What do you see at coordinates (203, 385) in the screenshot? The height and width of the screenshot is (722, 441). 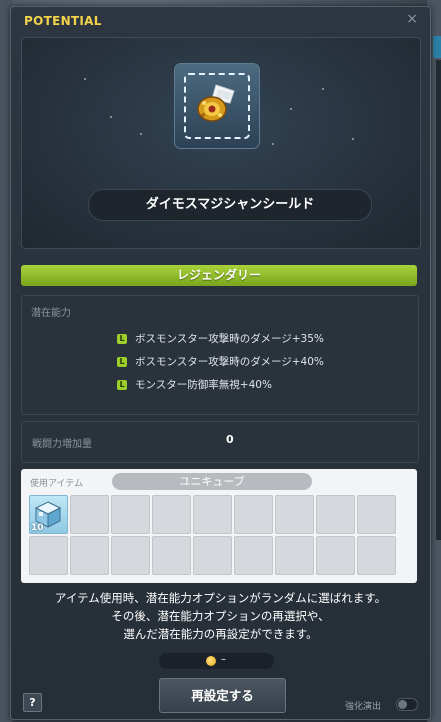 I see `potential-line-text: モンスター防御率無視+40%` at bounding box center [203, 385].